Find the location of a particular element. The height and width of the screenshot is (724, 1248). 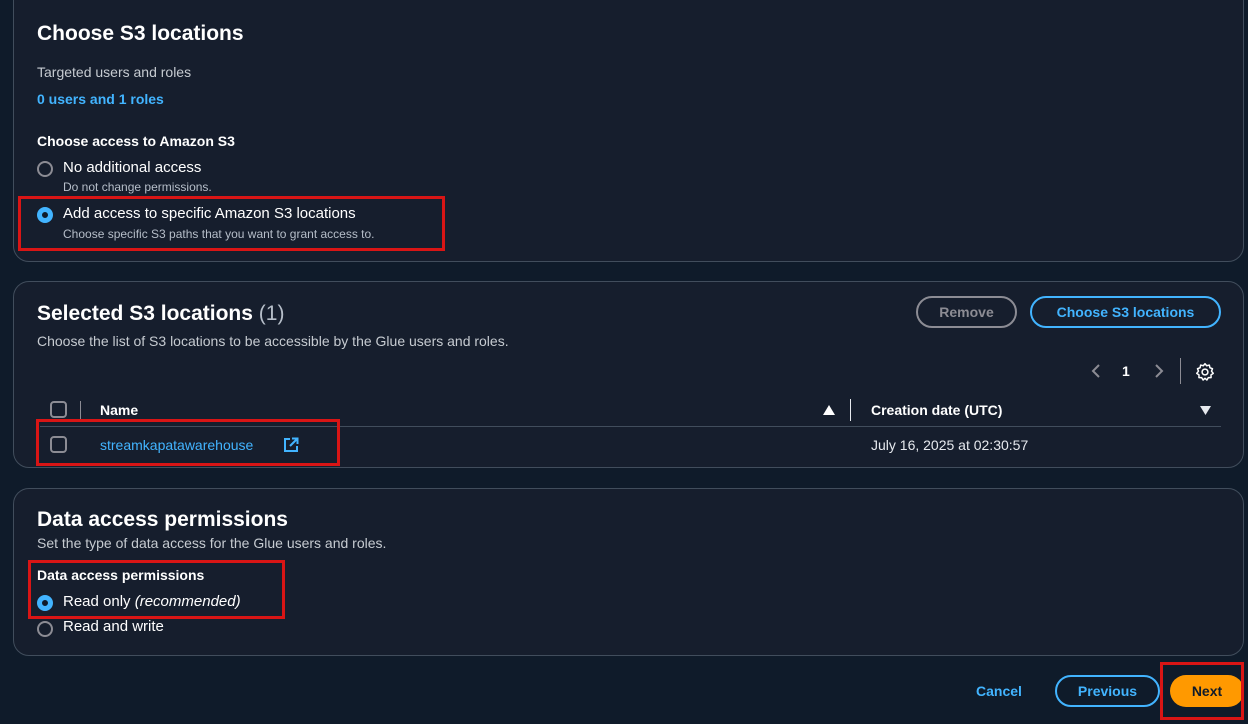

header-divider is located at coordinates (80, 410).